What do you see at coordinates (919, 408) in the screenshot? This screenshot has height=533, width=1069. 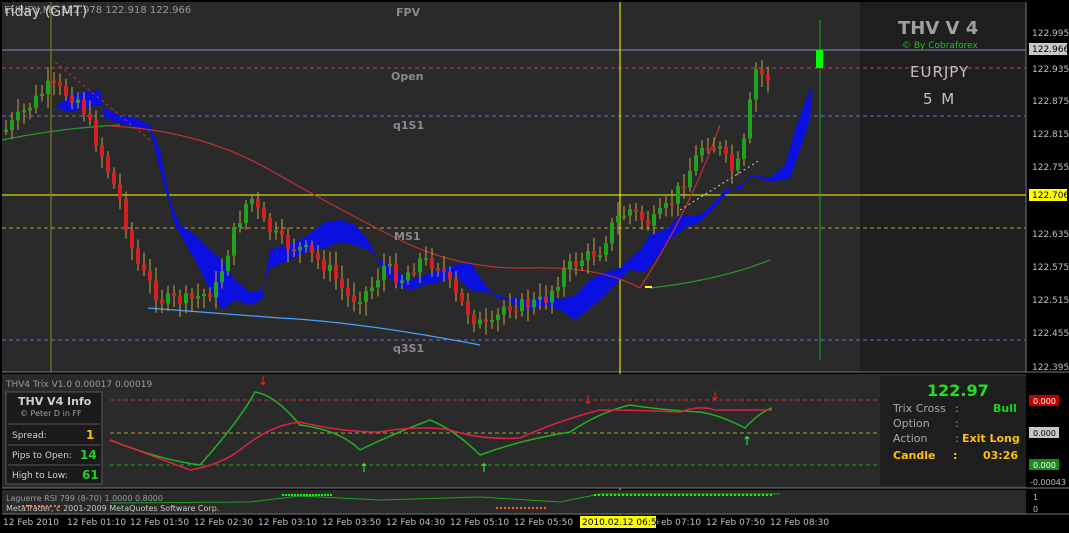 I see `trix-cross-label: Trix Cross` at bounding box center [919, 408].